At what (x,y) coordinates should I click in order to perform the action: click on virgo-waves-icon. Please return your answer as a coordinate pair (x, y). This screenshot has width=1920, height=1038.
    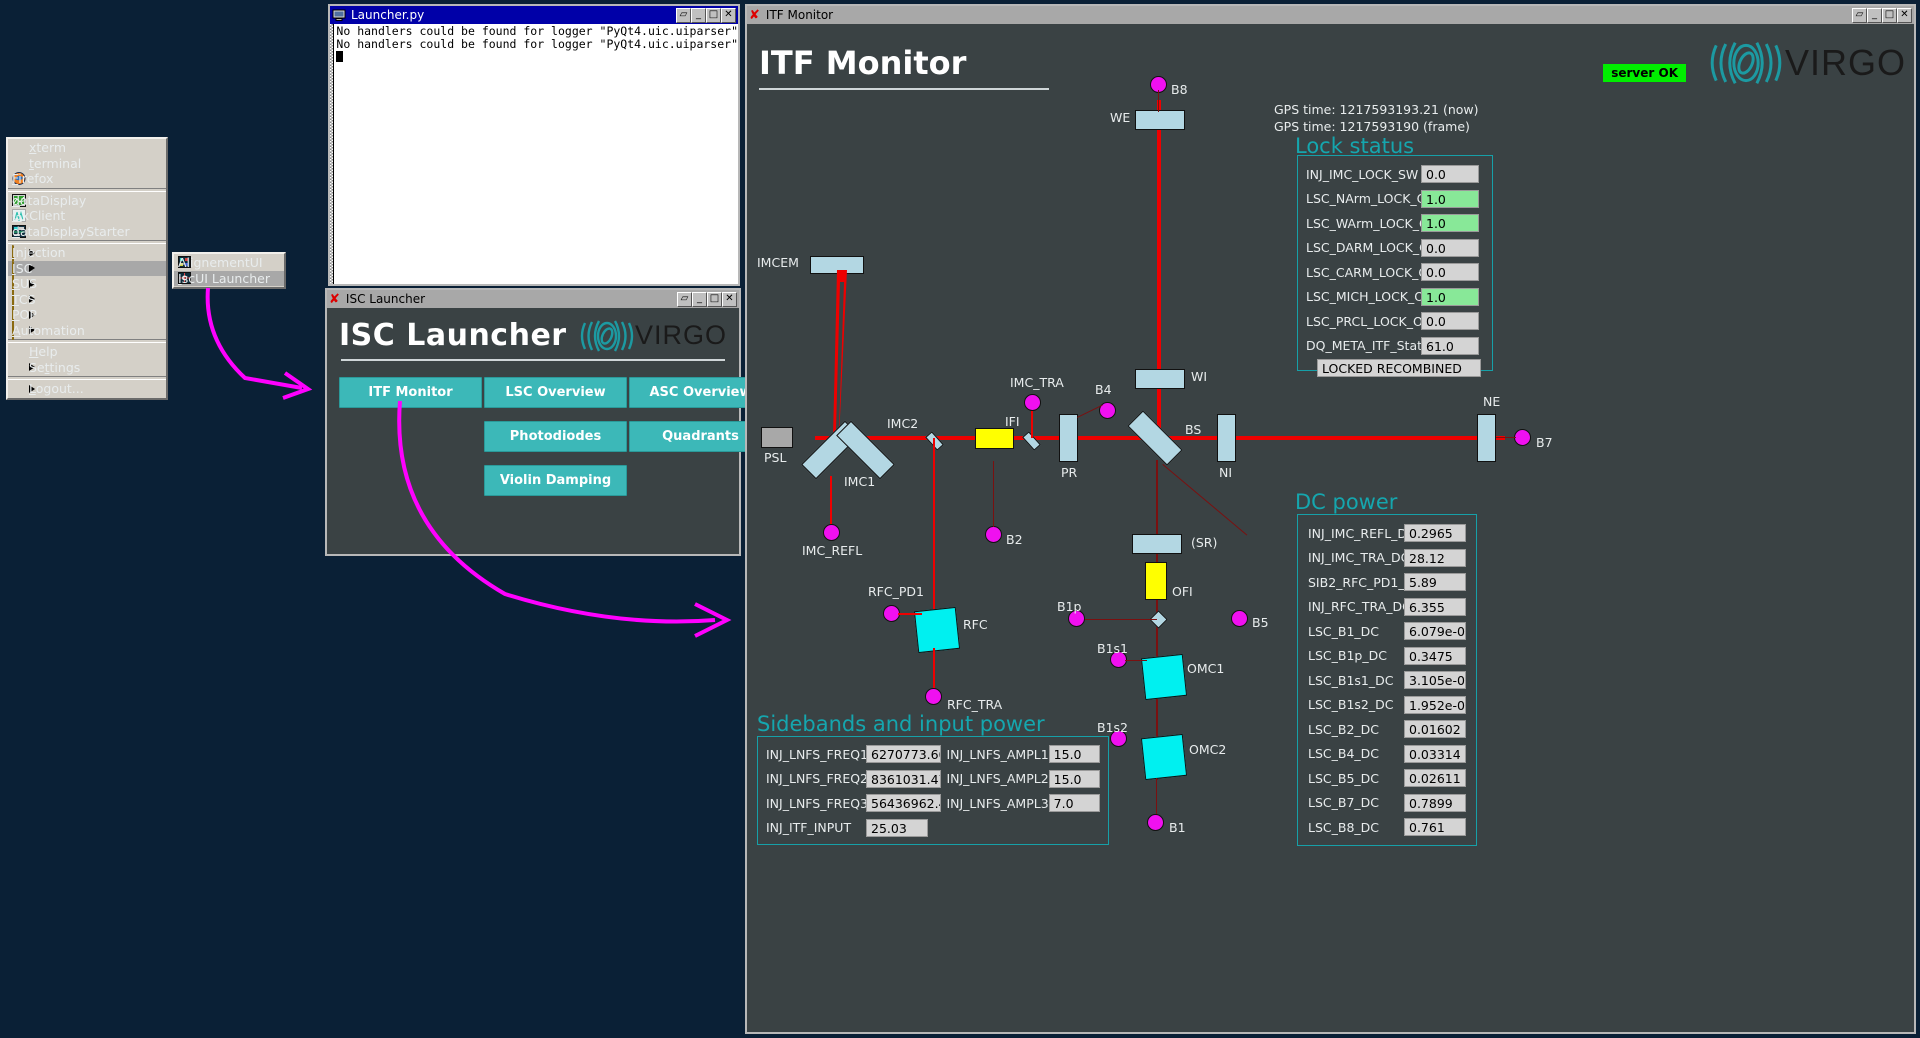
    Looking at the image, I should click on (607, 335).